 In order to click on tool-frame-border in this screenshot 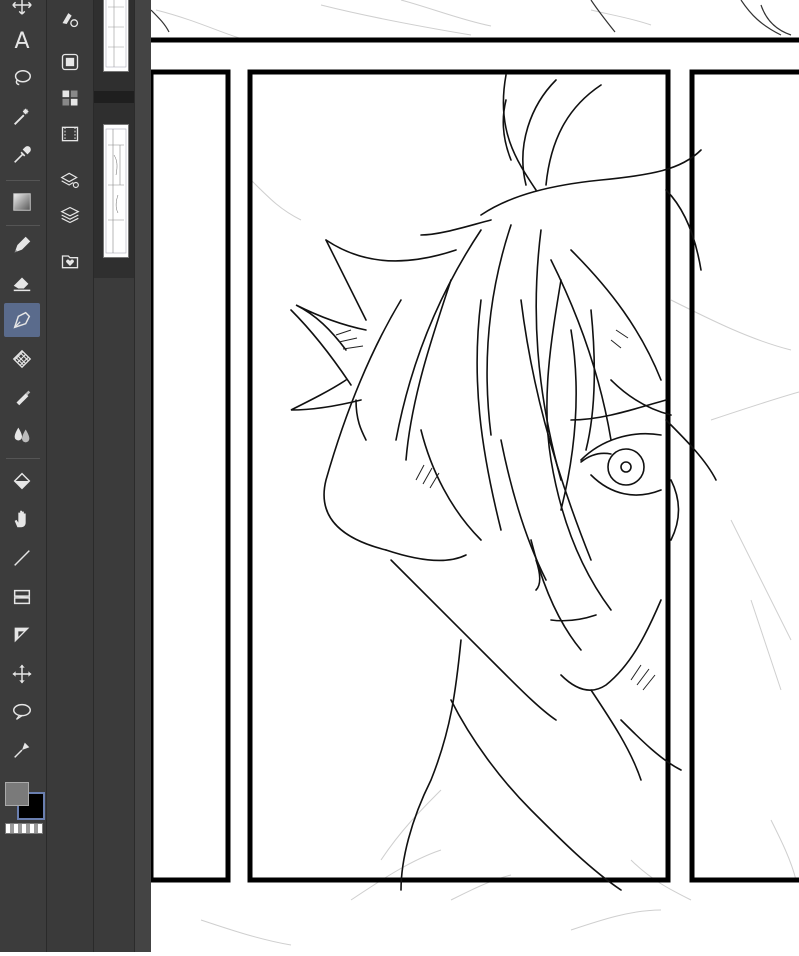, I will do `click(22, 597)`.